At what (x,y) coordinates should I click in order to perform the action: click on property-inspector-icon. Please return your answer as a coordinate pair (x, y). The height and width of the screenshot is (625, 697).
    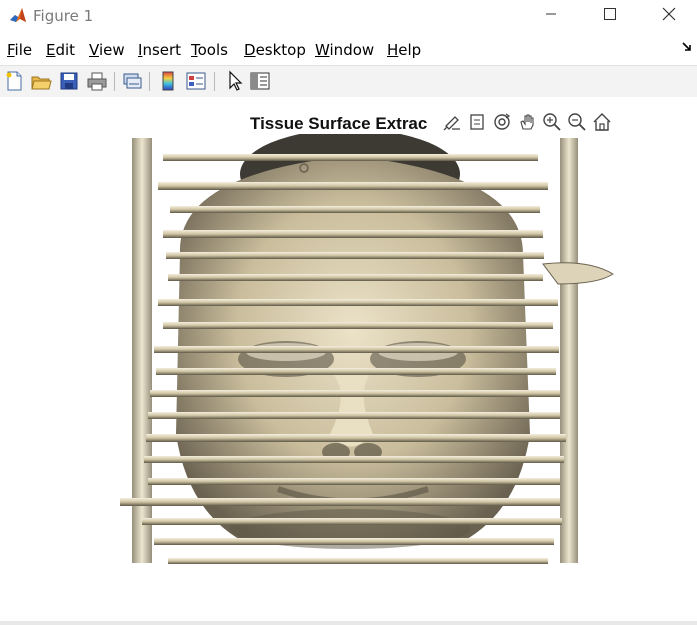
    Looking at the image, I should click on (260, 84).